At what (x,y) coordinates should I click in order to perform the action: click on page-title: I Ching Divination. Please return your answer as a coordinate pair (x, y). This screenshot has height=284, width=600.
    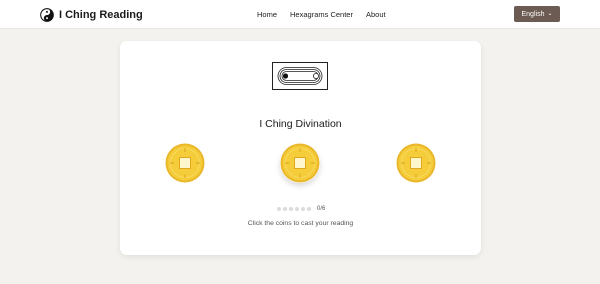
    Looking at the image, I should click on (300, 124).